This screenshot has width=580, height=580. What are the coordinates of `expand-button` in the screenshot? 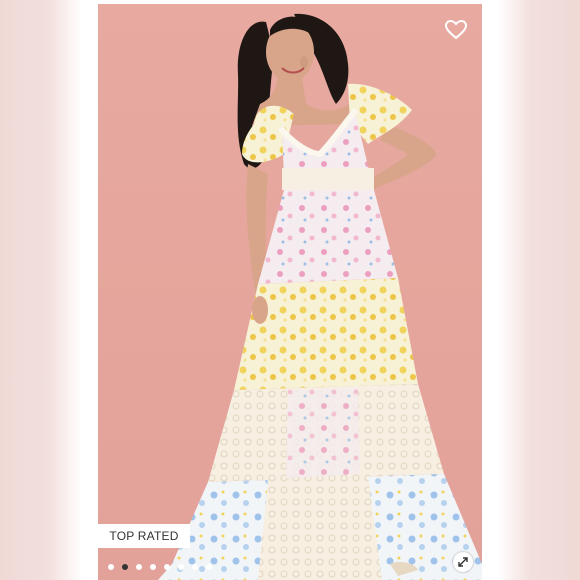 It's located at (463, 562).